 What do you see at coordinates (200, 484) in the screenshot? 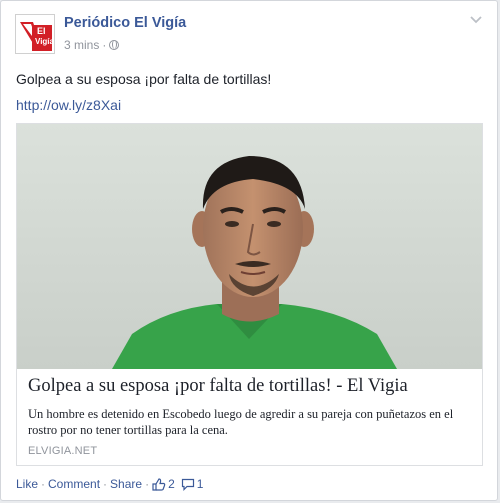
I see `comments-count: 1` at bounding box center [200, 484].